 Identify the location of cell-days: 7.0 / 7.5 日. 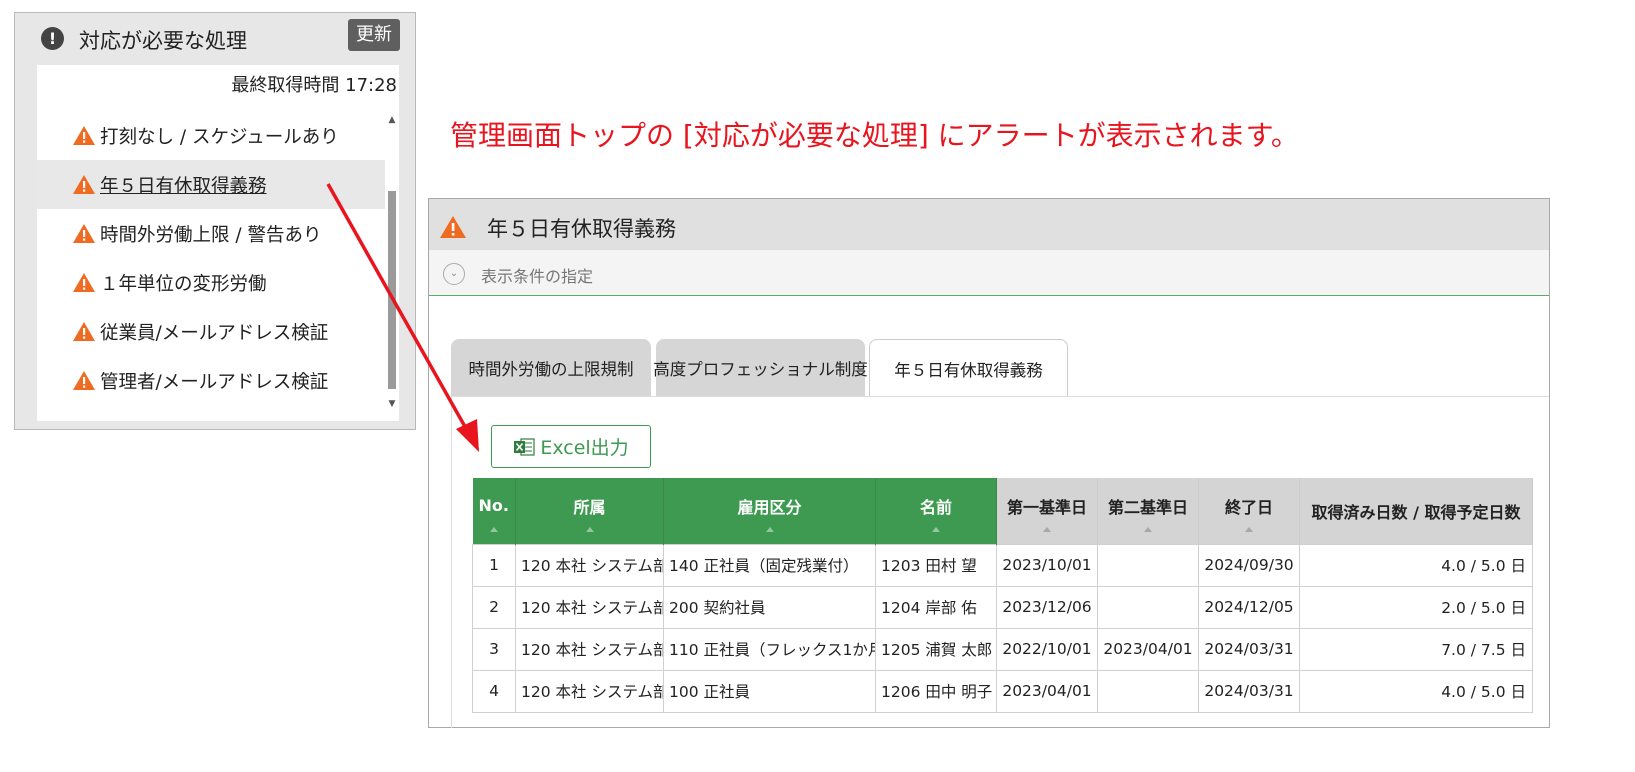
(1416, 649).